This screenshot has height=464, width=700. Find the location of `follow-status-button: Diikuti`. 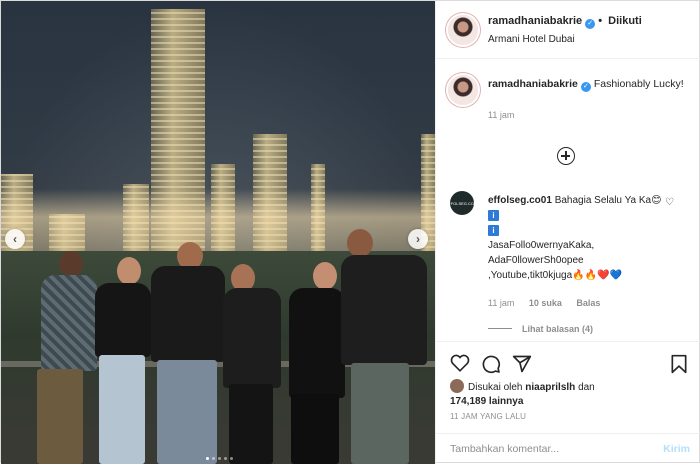

follow-status-button: Diikuti is located at coordinates (625, 21).